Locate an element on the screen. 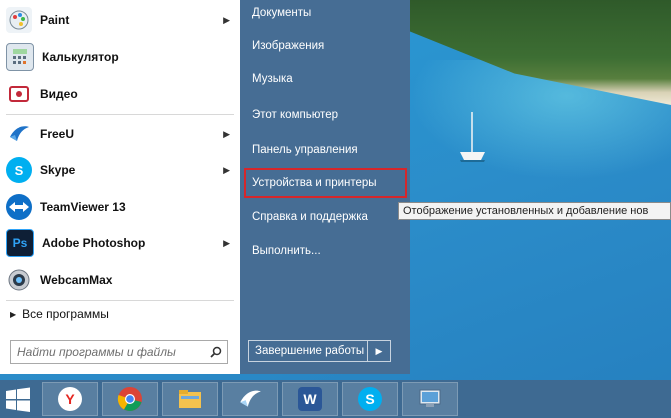 The height and width of the screenshot is (418, 671). places-help-and-support: Справка и поддержка is located at coordinates (310, 217).